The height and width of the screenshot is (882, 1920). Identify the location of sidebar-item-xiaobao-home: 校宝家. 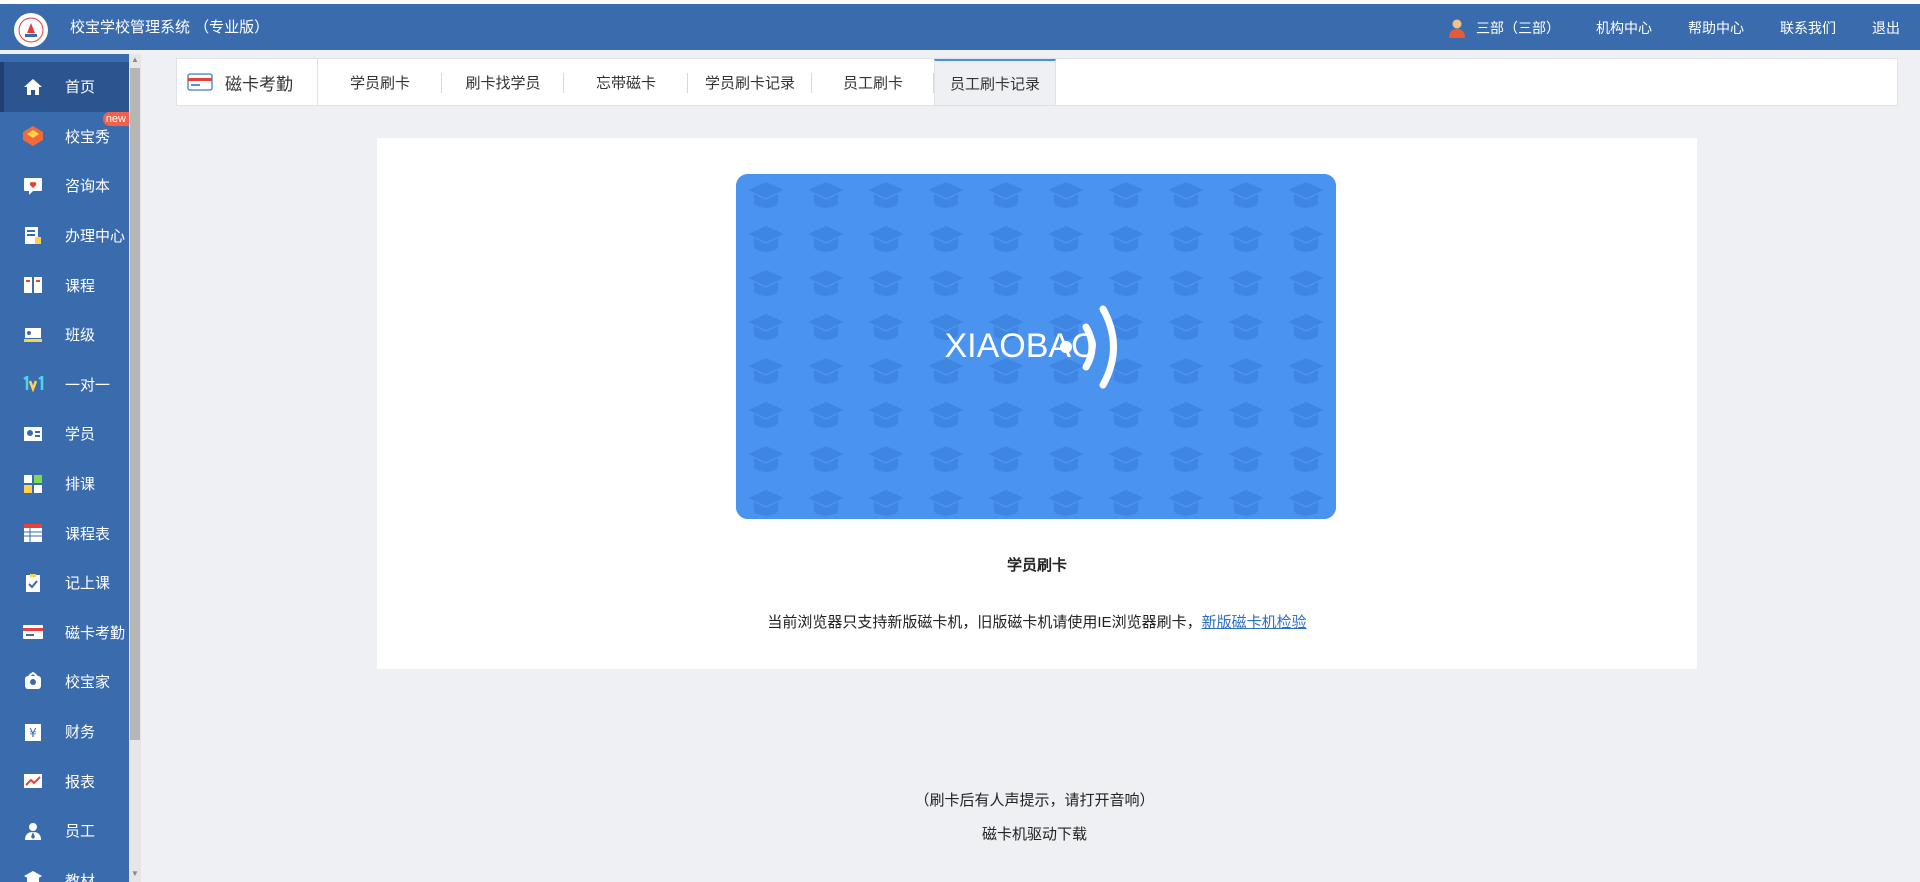
(64, 682).